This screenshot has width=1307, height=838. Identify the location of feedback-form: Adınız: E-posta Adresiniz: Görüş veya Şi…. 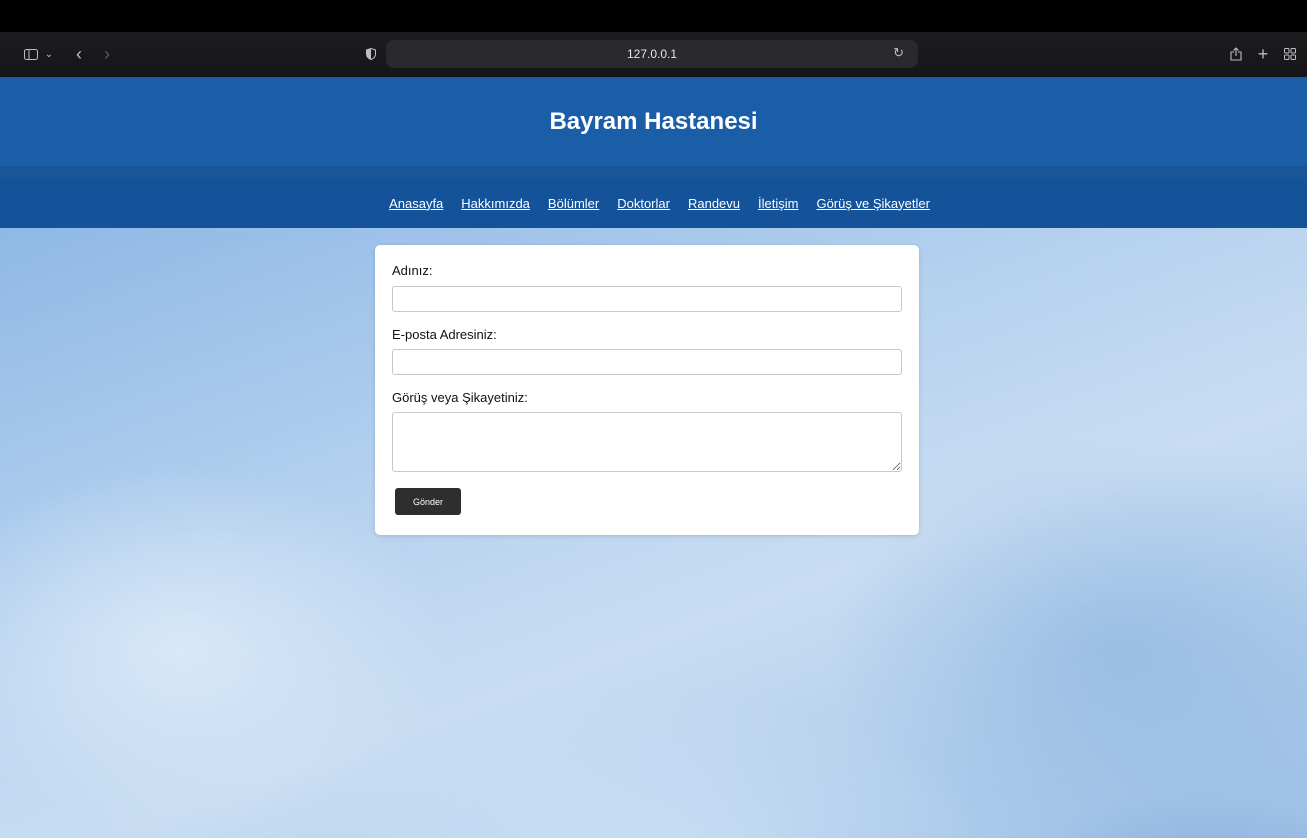
(647, 390).